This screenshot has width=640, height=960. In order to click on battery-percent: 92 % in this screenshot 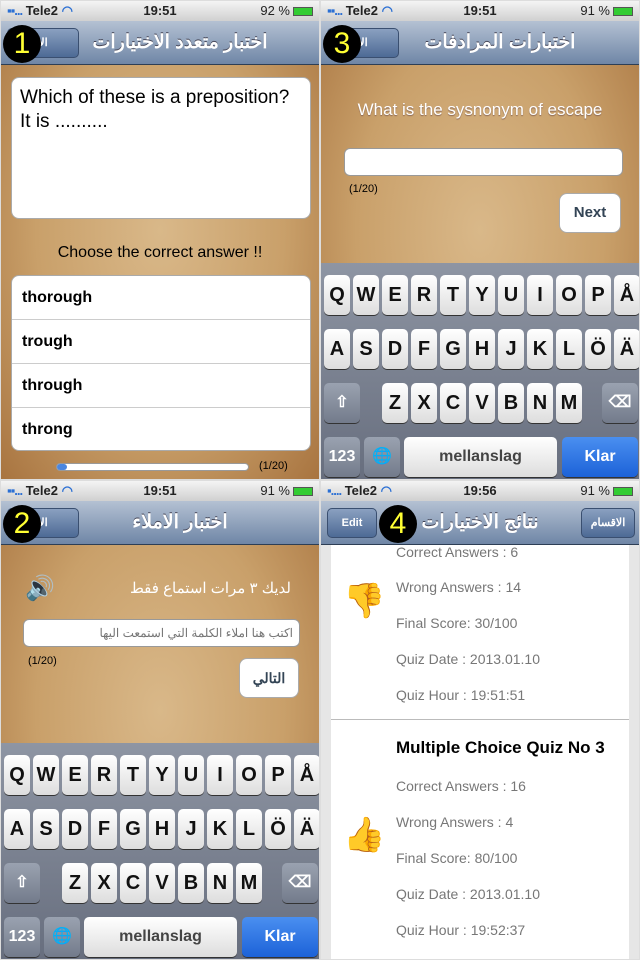, I will do `click(275, 10)`.